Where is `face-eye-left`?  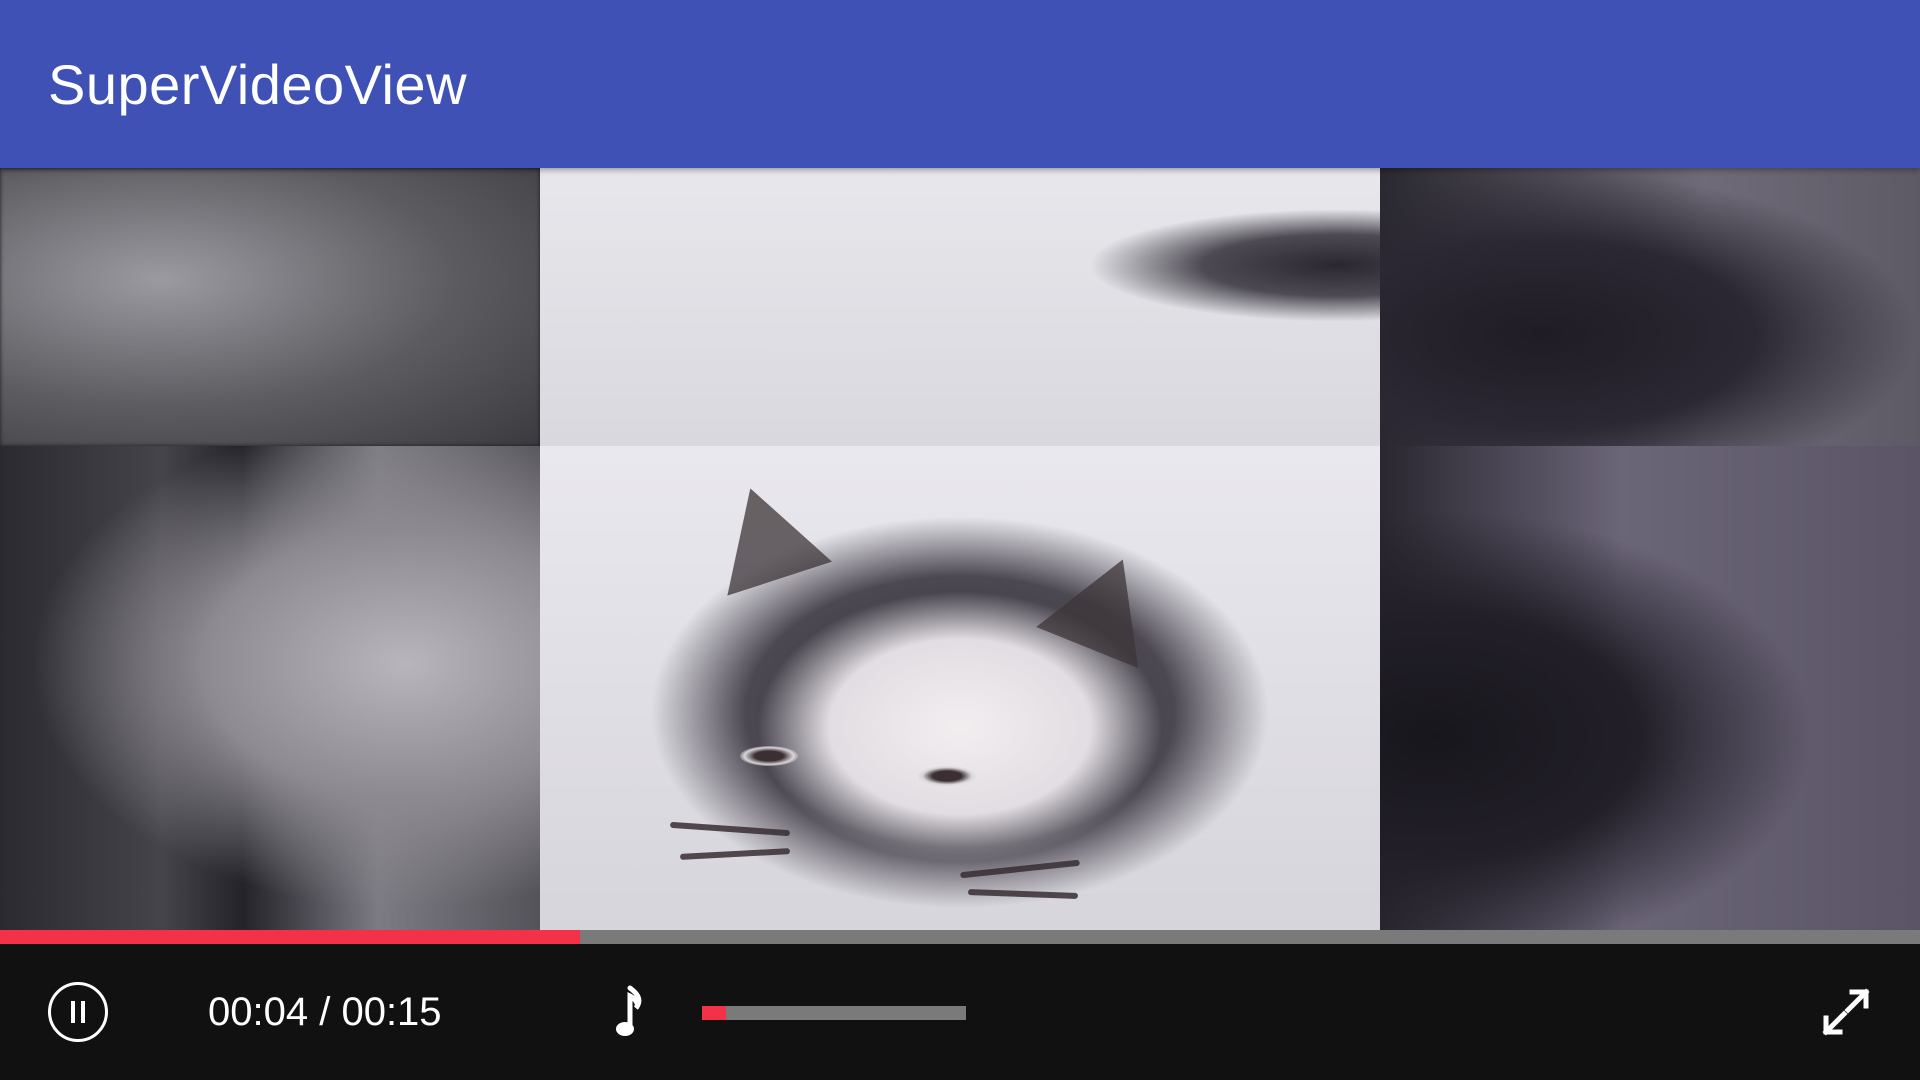 face-eye-left is located at coordinates (769, 756).